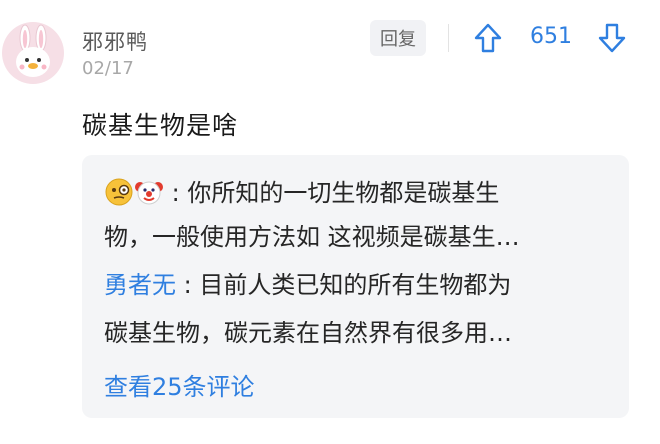 This screenshot has width=660, height=444. What do you see at coordinates (343, 193) in the screenshot?
I see `reply-text: 你所知的一切生物都是碳基生` at bounding box center [343, 193].